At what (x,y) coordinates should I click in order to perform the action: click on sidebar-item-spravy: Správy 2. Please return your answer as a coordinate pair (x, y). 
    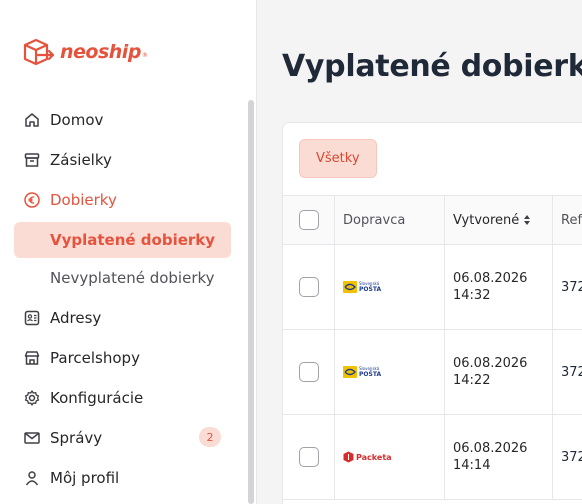
    Looking at the image, I should click on (122, 438).